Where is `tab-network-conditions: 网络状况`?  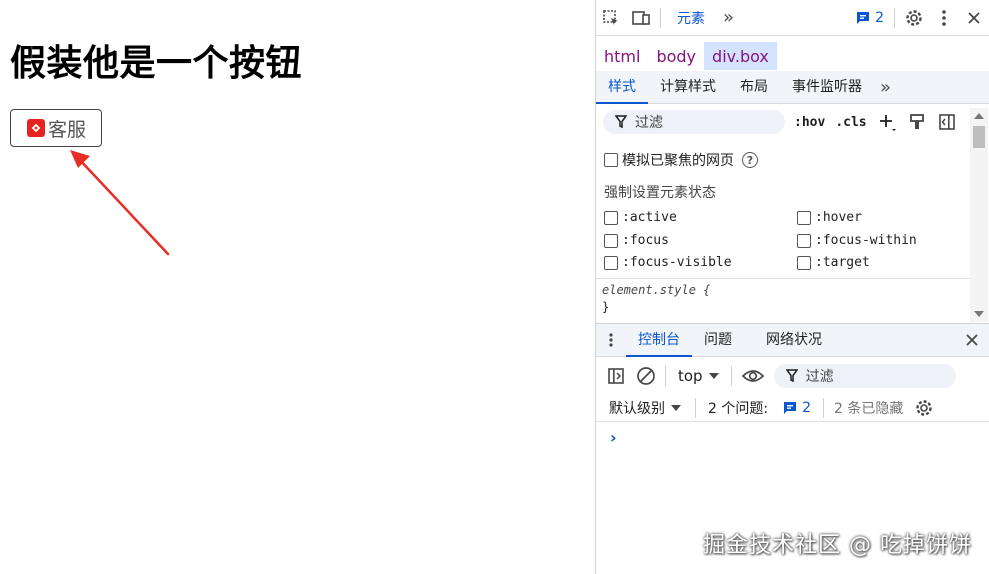
tab-network-conditions: 网络状况 is located at coordinates (794, 340).